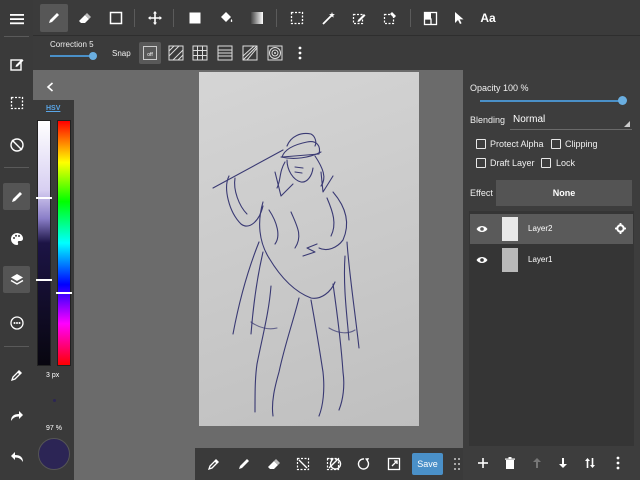 The image size is (640, 480). I want to click on bottom-eraser-button, so click(274, 464).